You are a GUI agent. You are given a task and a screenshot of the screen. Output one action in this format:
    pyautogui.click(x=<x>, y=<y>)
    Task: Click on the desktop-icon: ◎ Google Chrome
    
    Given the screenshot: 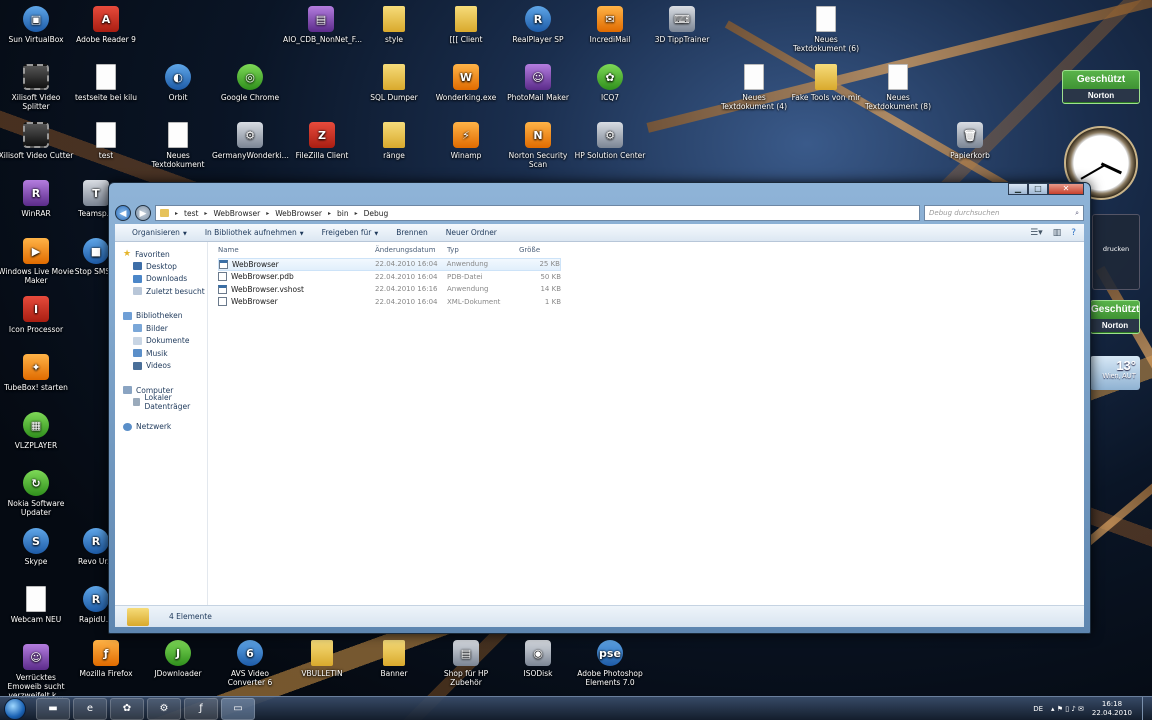 What is the action you would take?
    pyautogui.click(x=250, y=83)
    